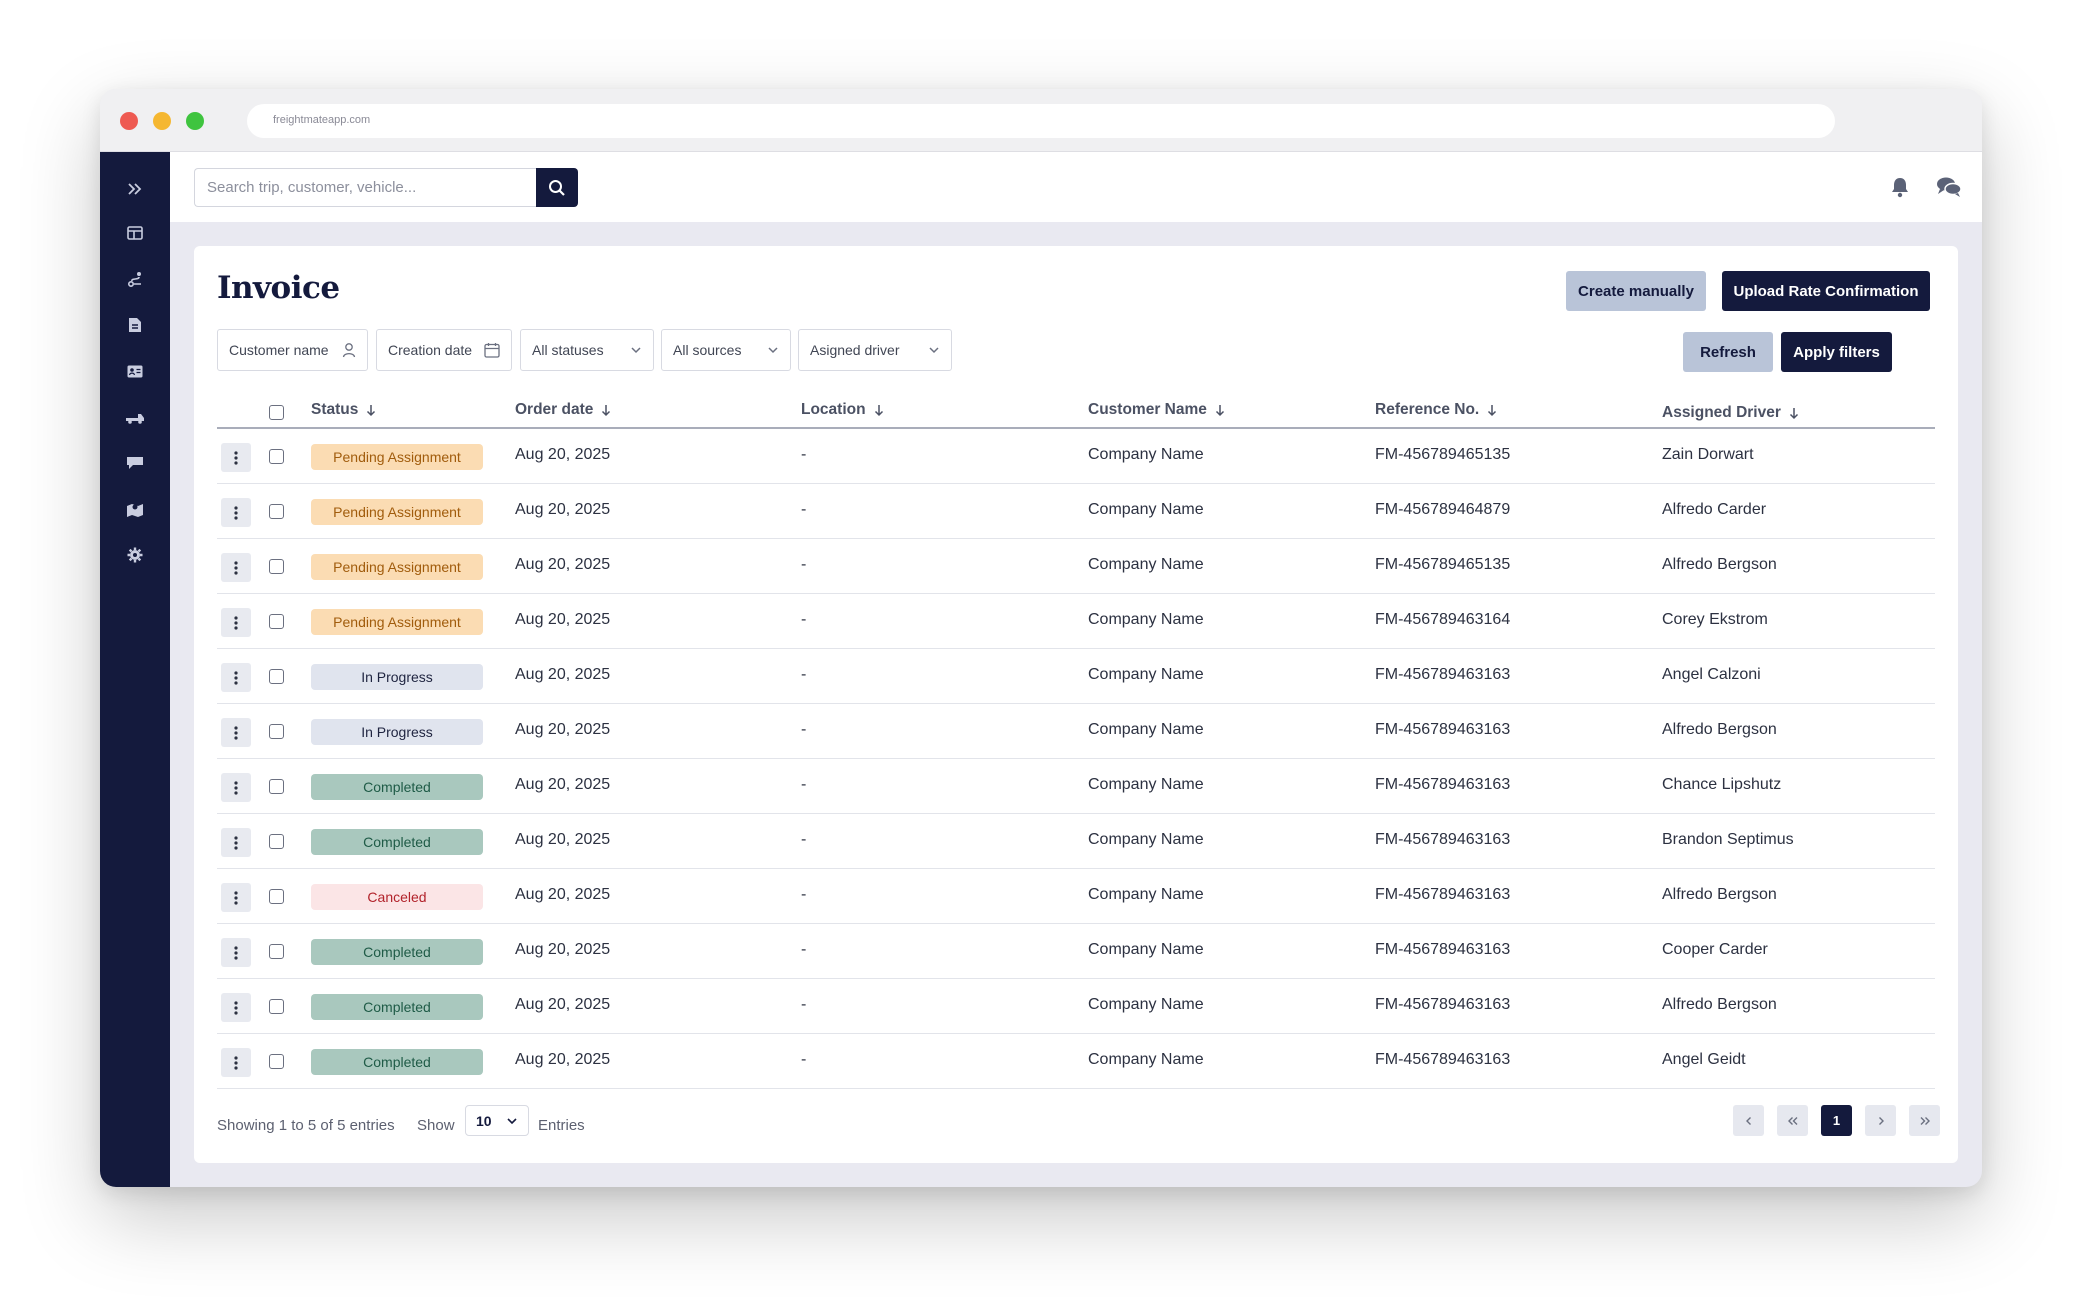 The width and height of the screenshot is (2076, 1297). What do you see at coordinates (1730, 413) in the screenshot?
I see `driver-column-header: Assigned Driver` at bounding box center [1730, 413].